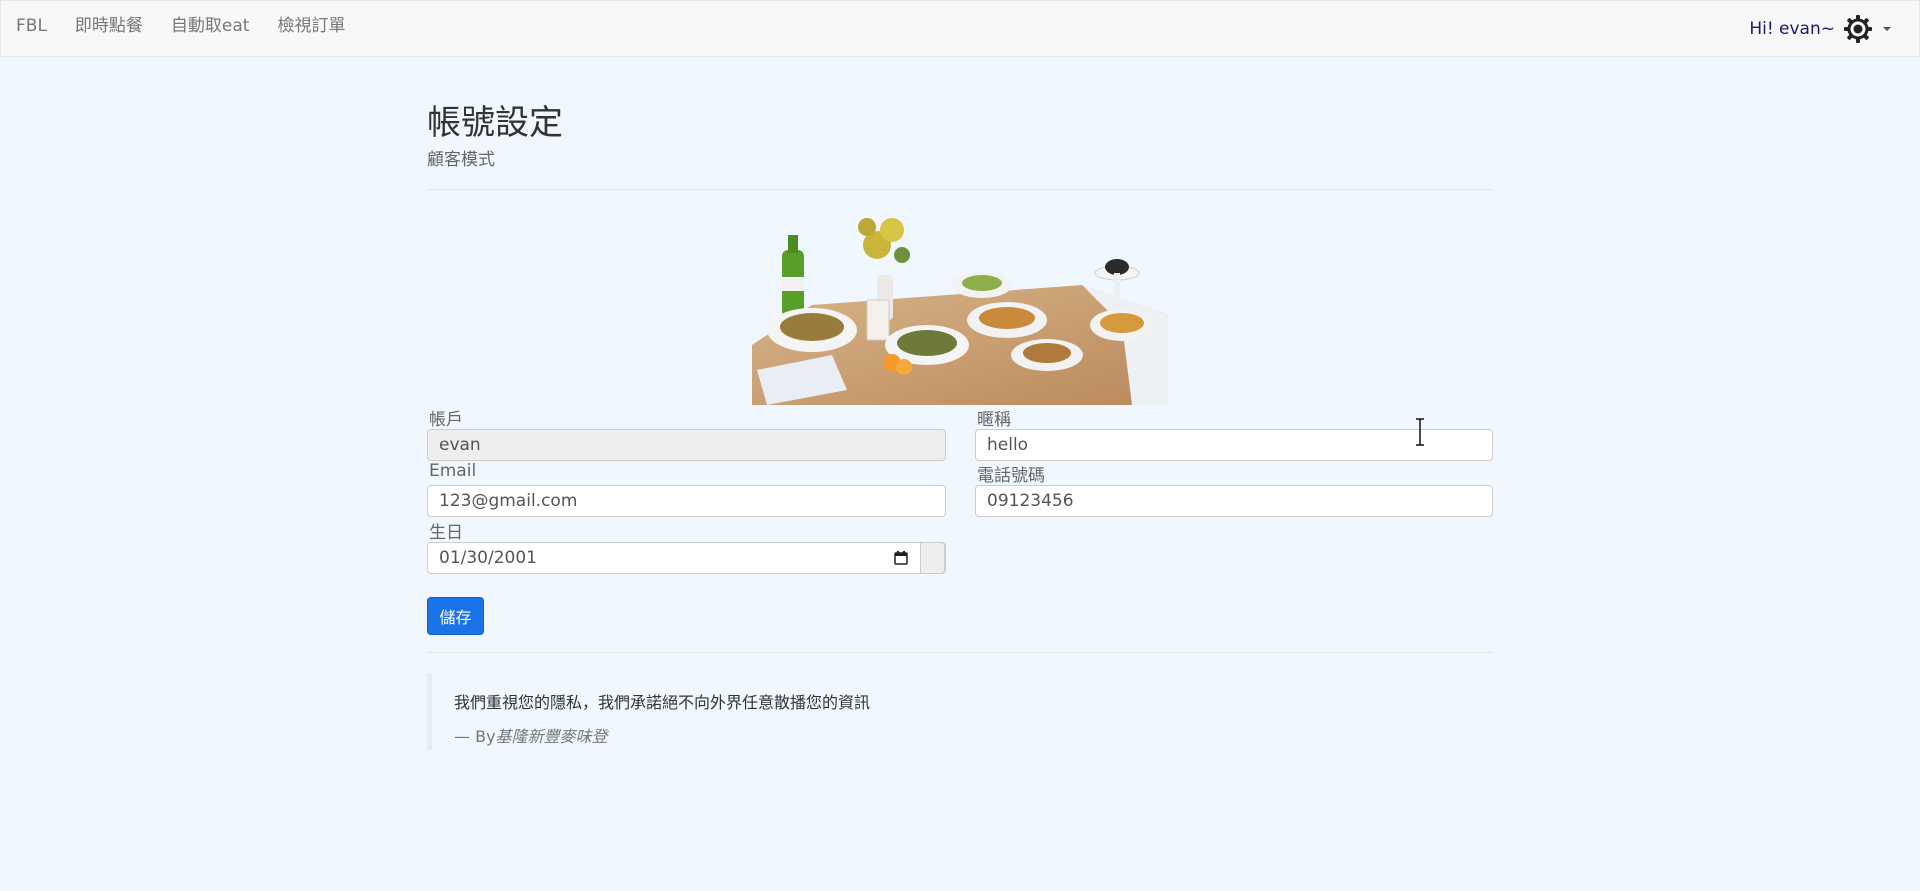  What do you see at coordinates (932, 558) in the screenshot?
I see `birthday-addon` at bounding box center [932, 558].